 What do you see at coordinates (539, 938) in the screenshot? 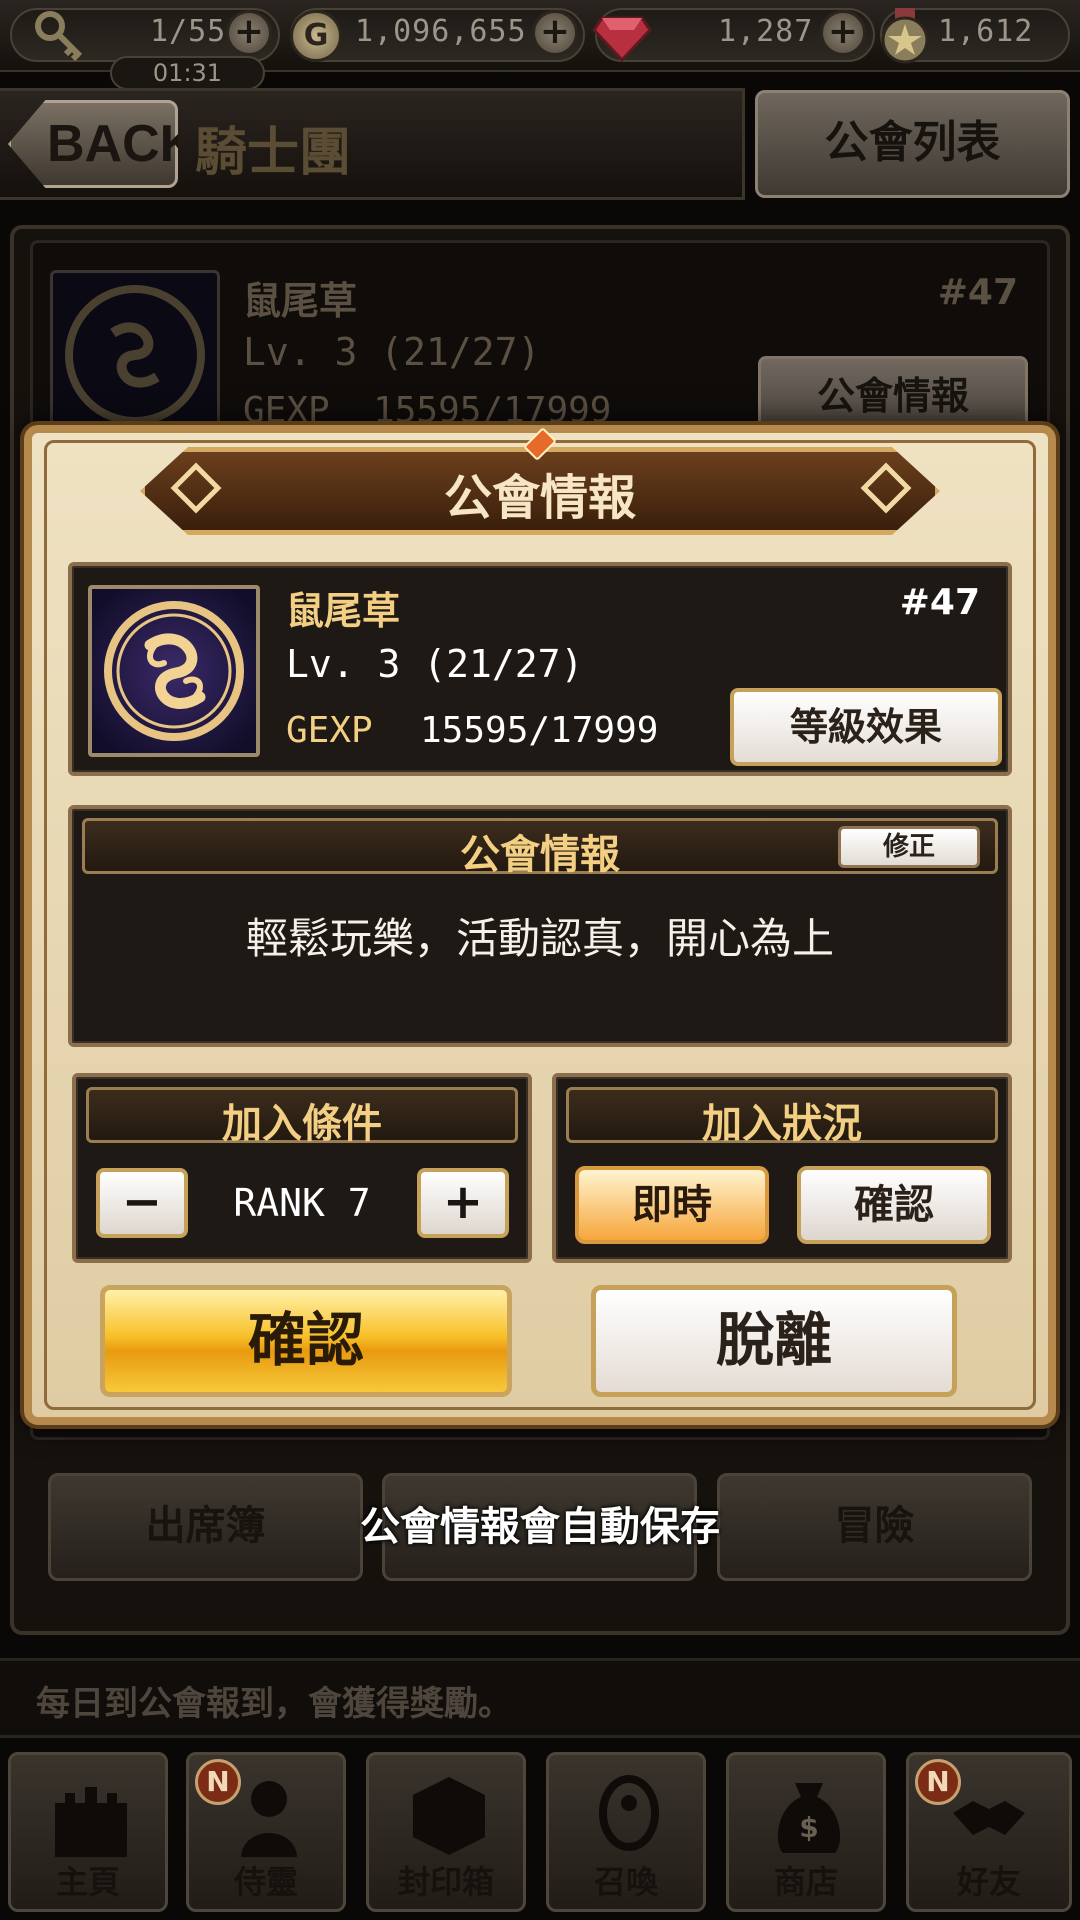
I see `notice-text: 輕鬆玩樂，活動認真，開心為上` at bounding box center [539, 938].